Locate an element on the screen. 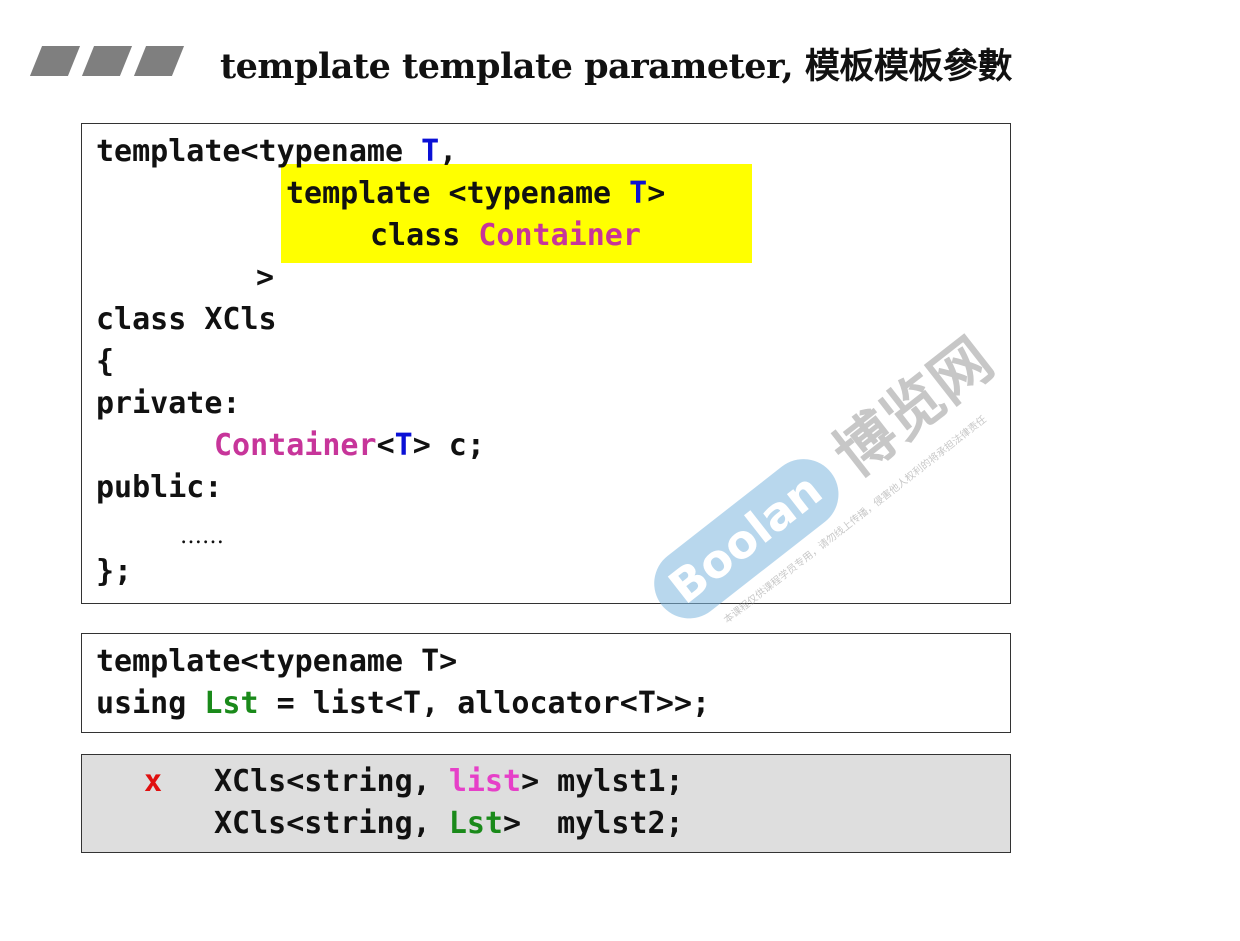 This screenshot has height=941, width=1240. code-line: class Container is located at coordinates (505, 235).